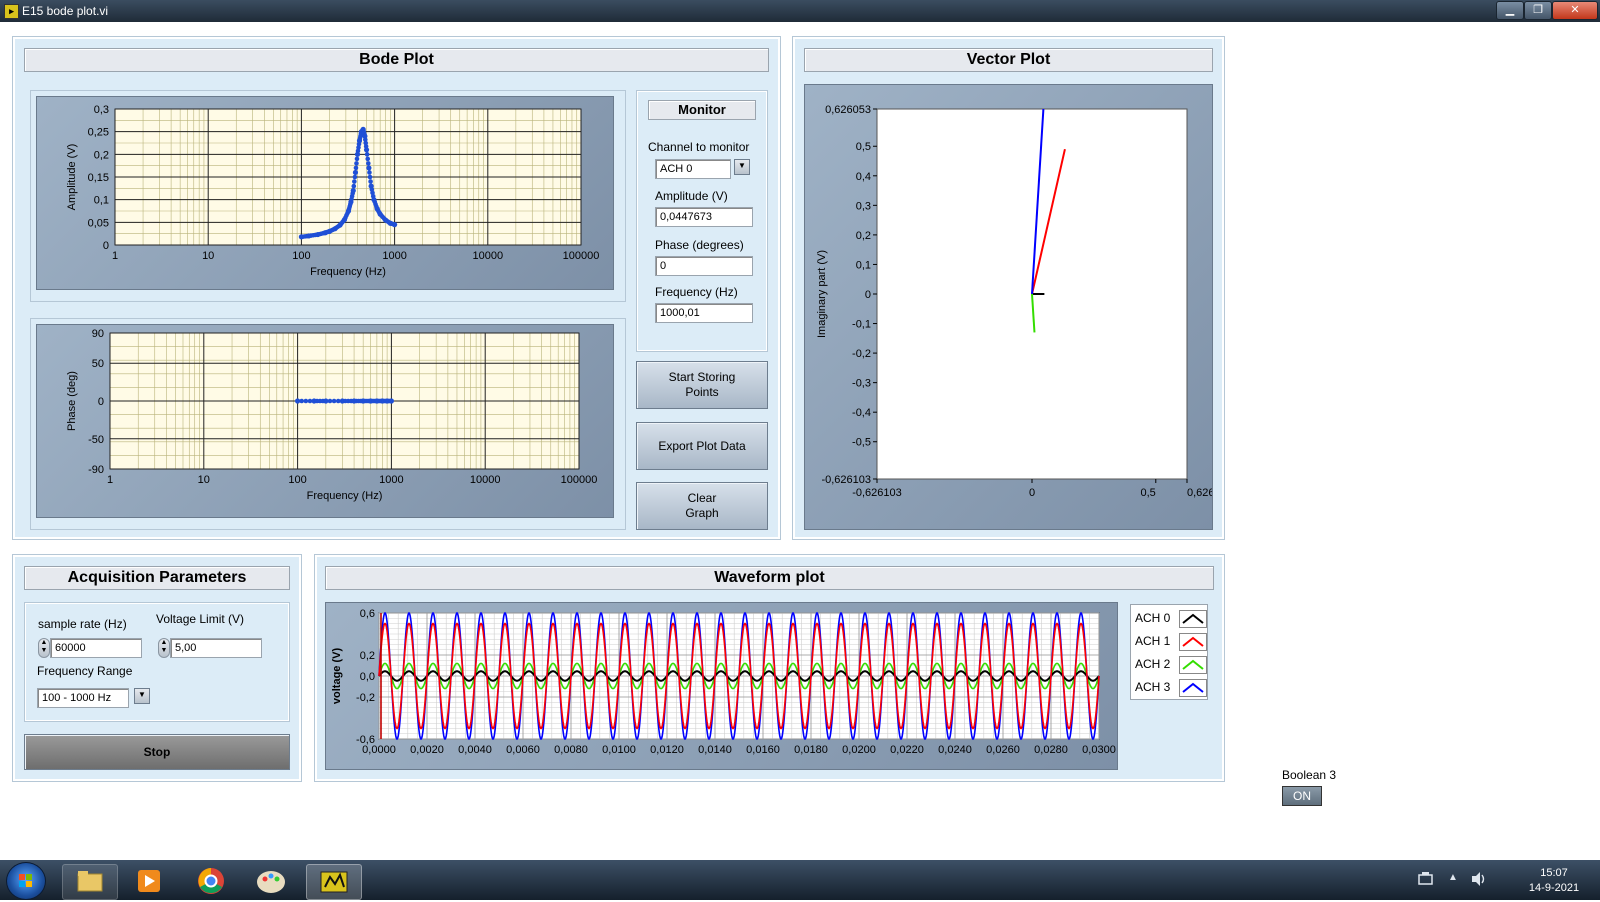 This screenshot has height=902, width=1600. What do you see at coordinates (702, 385) in the screenshot?
I see `start-storing-points-button: Start Storing Points` at bounding box center [702, 385].